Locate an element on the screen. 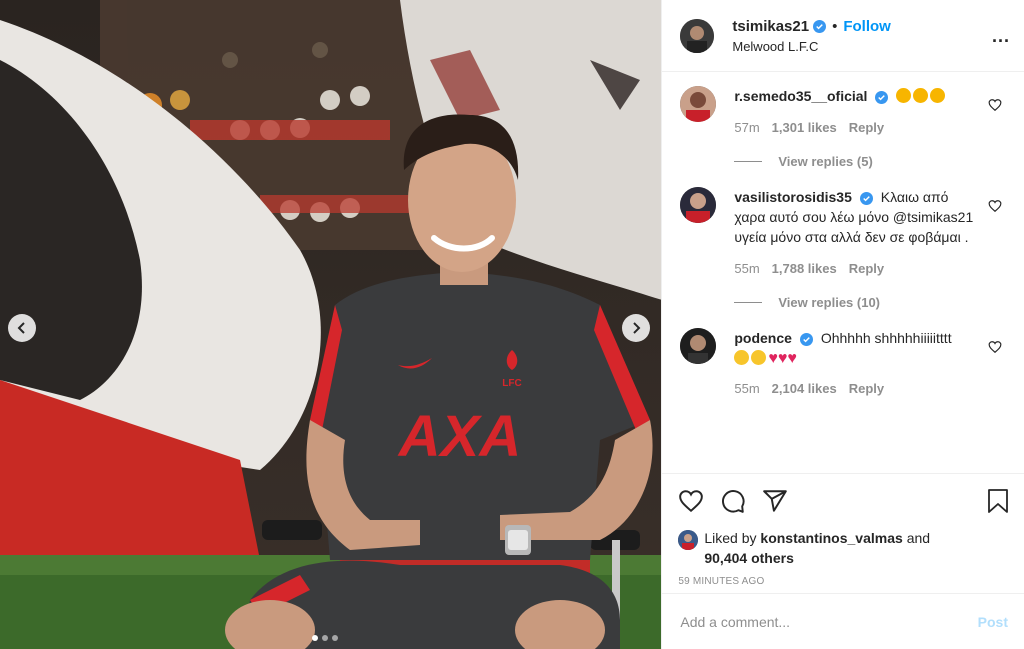 This screenshot has height=649, width=1024. chevron-right-icon is located at coordinates (637, 328).